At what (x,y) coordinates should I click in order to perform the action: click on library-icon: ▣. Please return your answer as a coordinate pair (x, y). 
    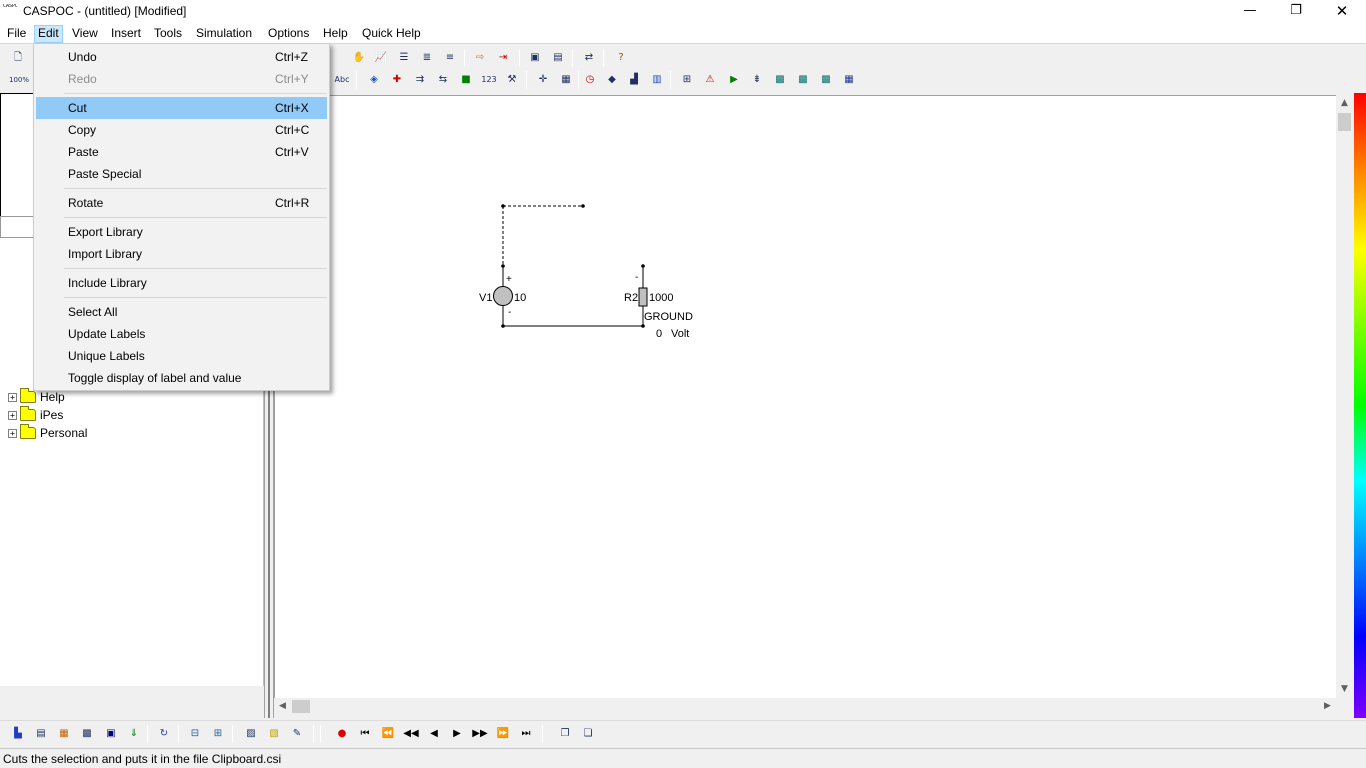
    Looking at the image, I should click on (535, 58).